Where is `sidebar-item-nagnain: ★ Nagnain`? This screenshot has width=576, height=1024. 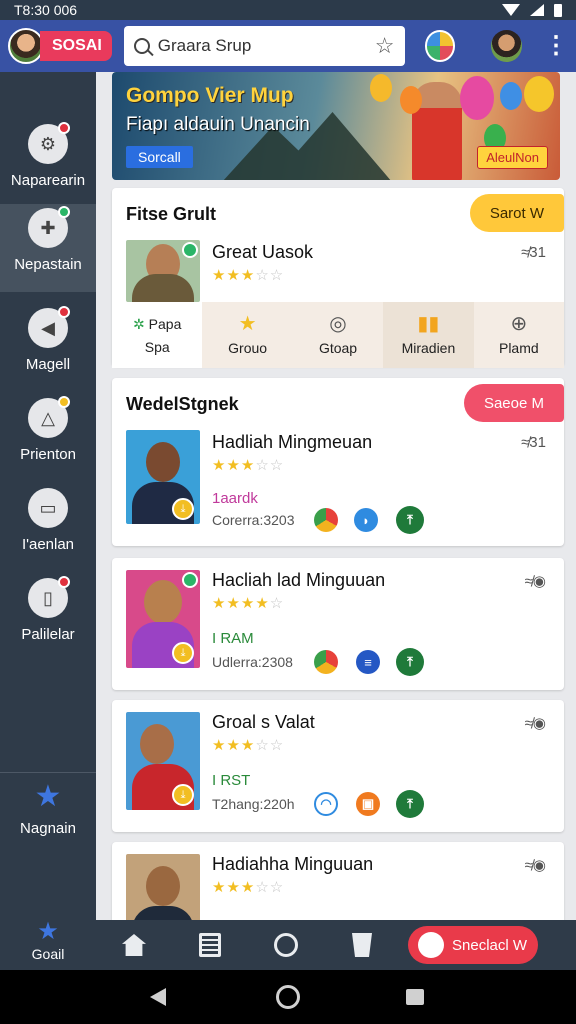
sidebar-item-nagnain: ★ Nagnain is located at coordinates (48, 826).